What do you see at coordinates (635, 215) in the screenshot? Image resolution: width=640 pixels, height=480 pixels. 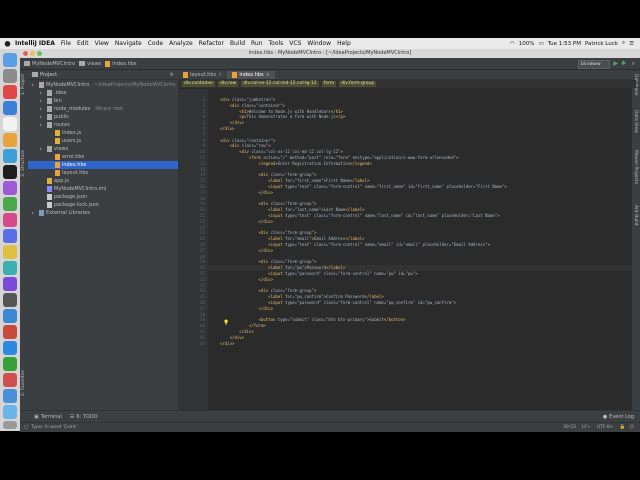 I see `ant-build-tool-tab: Ant Build` at bounding box center [635, 215].